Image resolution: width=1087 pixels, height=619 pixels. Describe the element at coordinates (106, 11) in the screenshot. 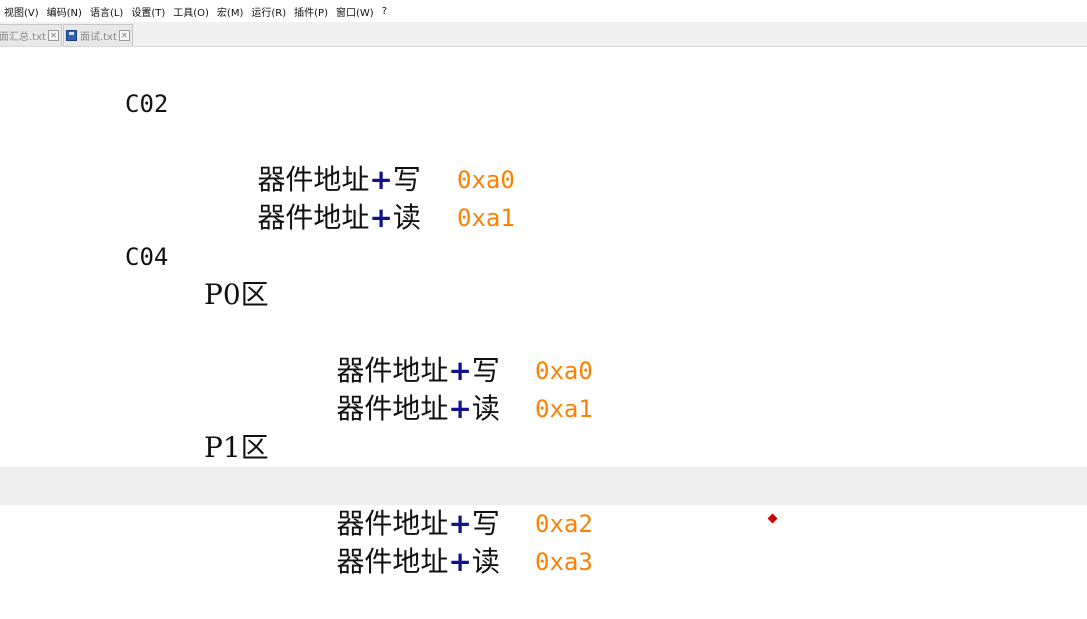

I see `menu-language: 语言(L)` at that location.